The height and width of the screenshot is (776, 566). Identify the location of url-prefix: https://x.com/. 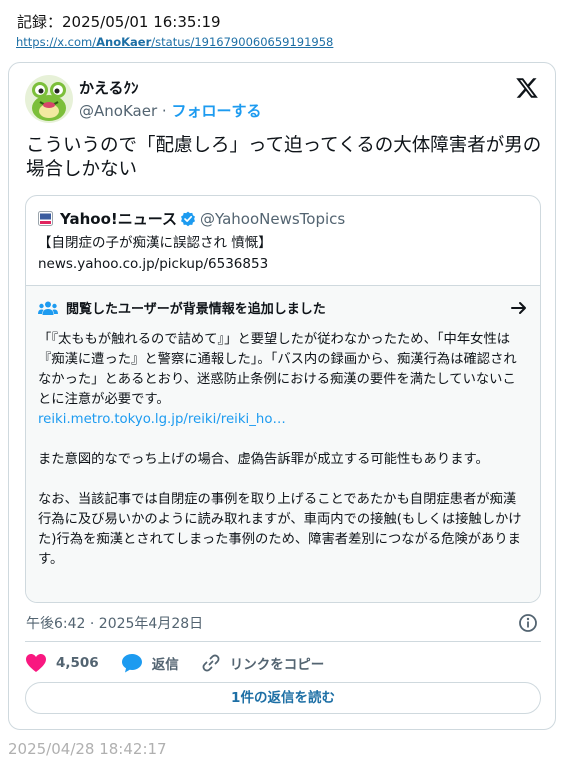
(56, 42).